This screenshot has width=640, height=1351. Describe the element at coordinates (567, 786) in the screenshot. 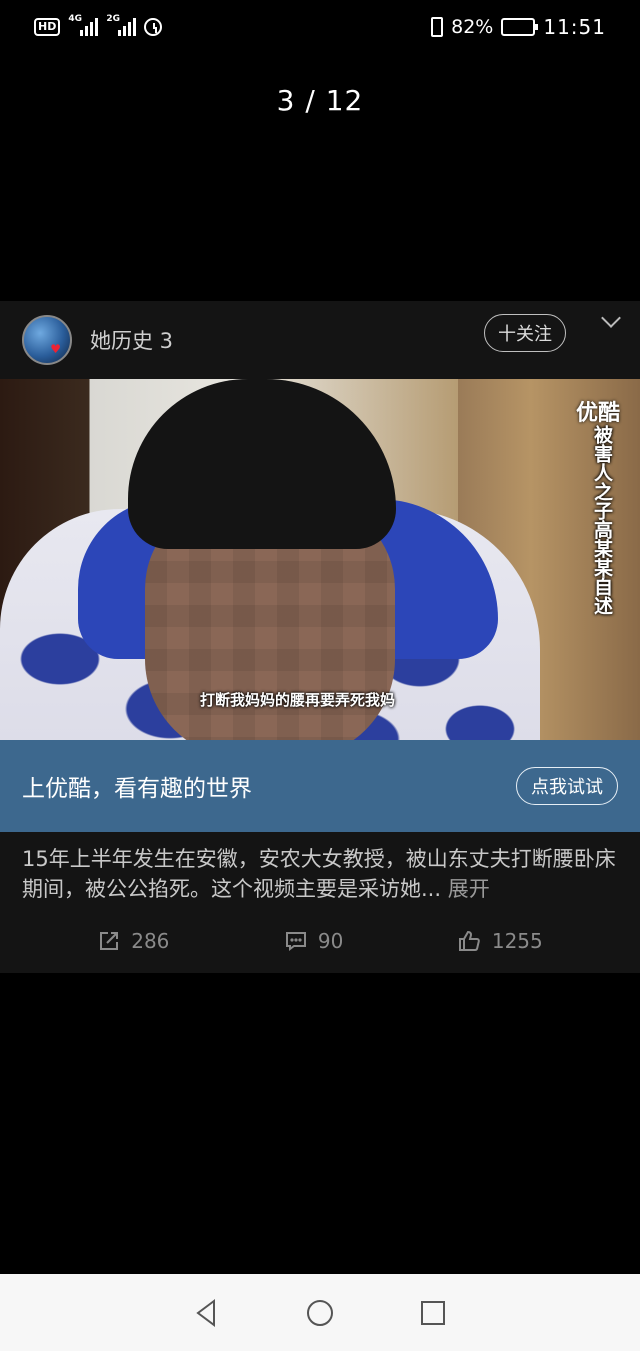

I see `ad-try-button: 点我试试` at that location.